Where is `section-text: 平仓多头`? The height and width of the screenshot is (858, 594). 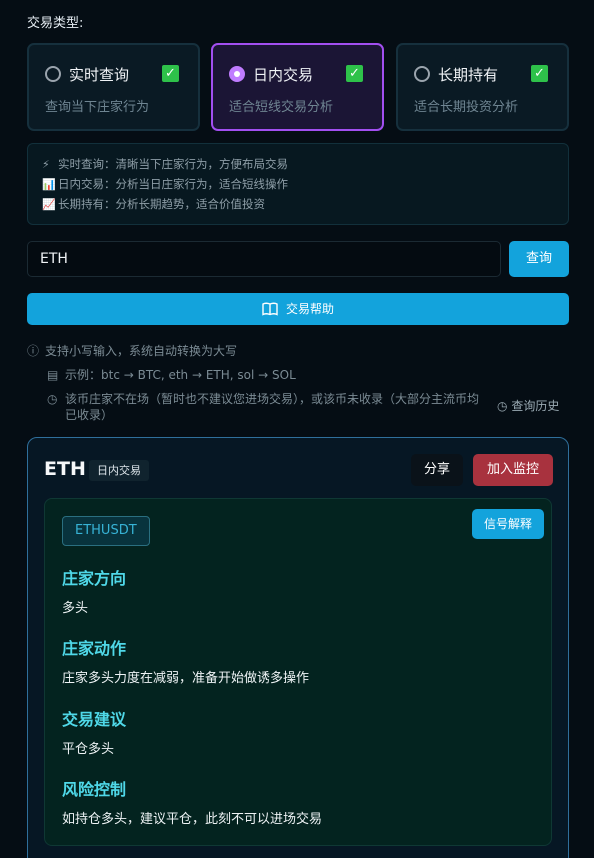 section-text: 平仓多头 is located at coordinates (88, 749).